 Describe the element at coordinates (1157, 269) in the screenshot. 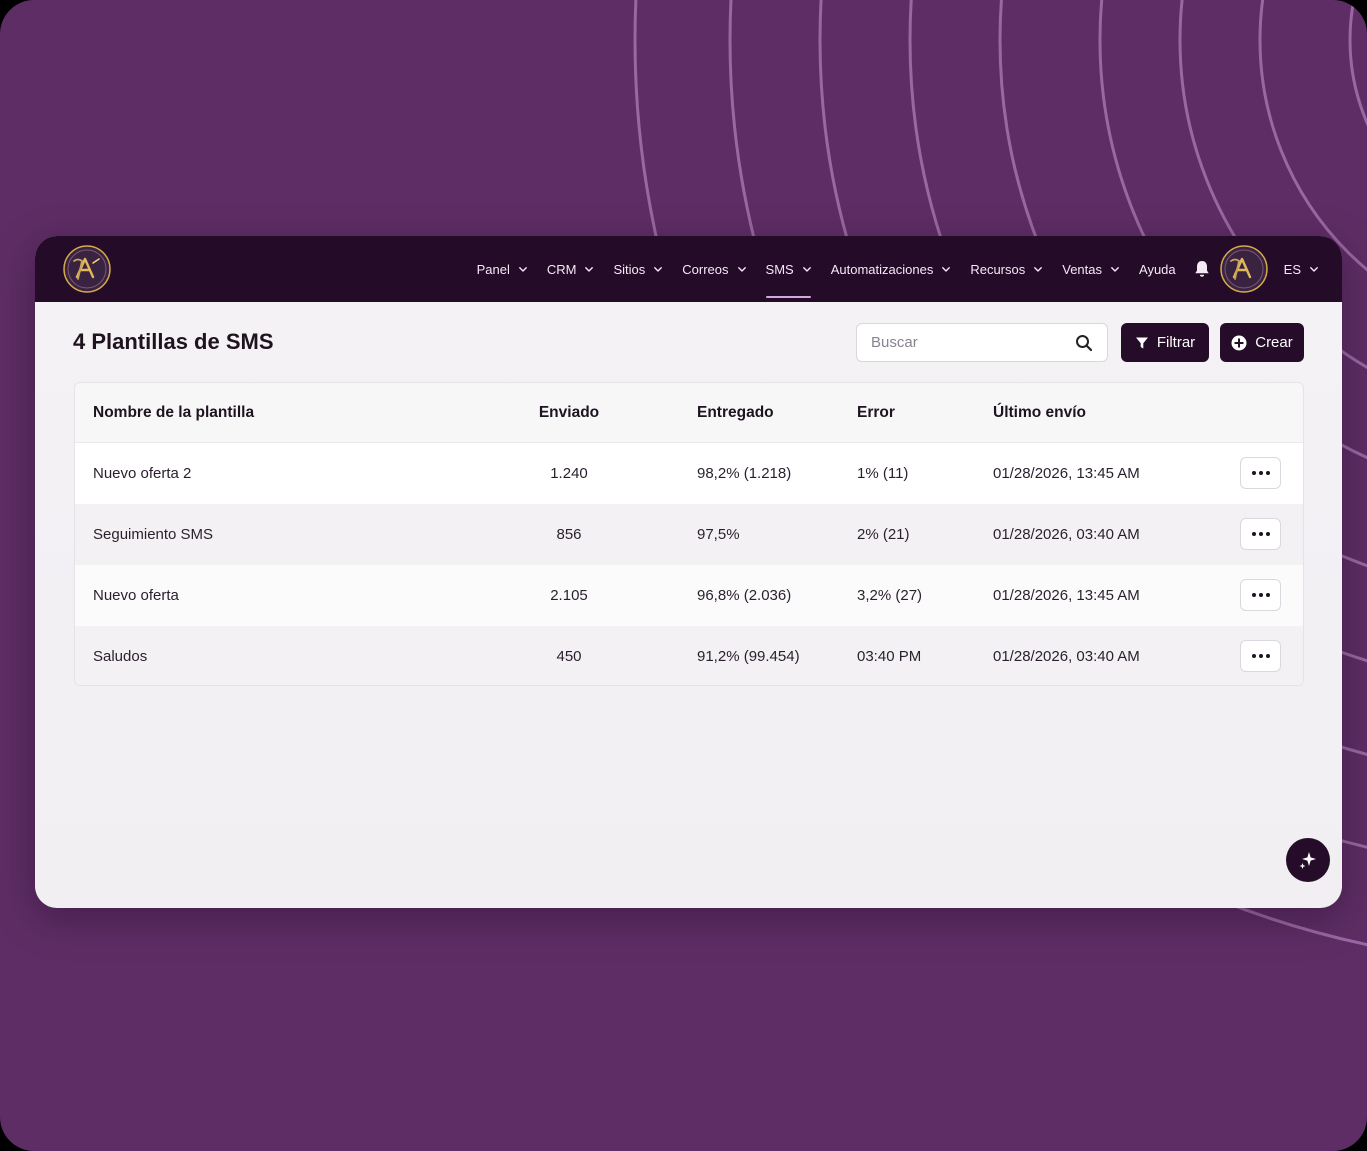

I see `nav-item-help: Ayuda` at that location.